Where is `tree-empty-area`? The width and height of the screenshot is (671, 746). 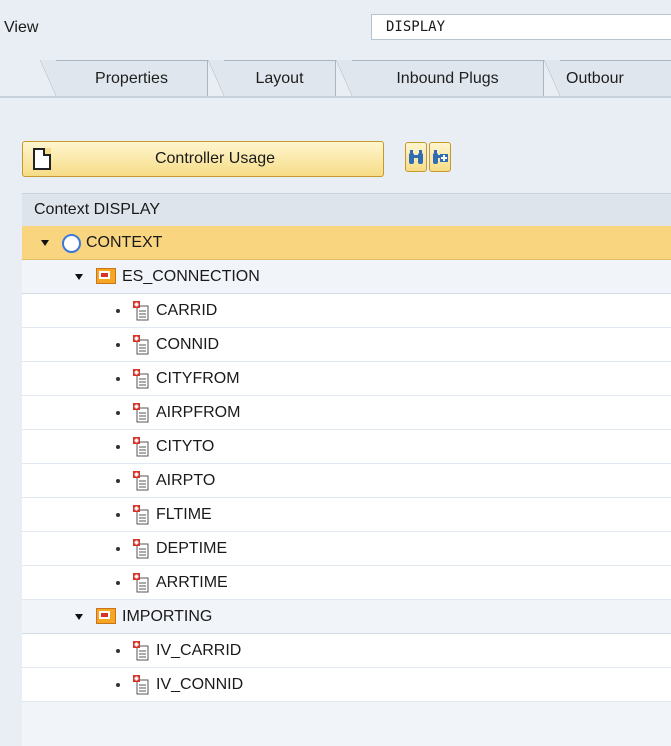
tree-empty-area is located at coordinates (346, 724).